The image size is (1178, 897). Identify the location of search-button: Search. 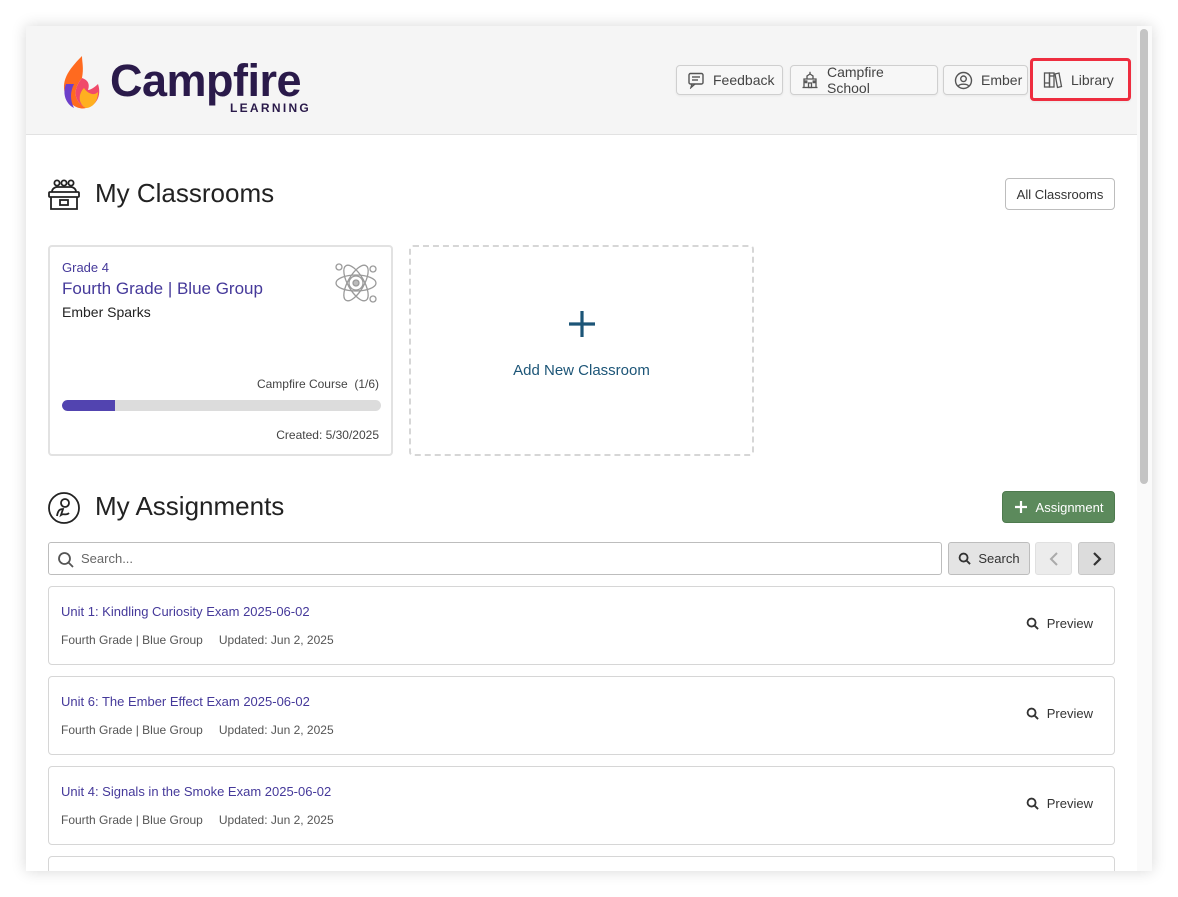
(989, 558).